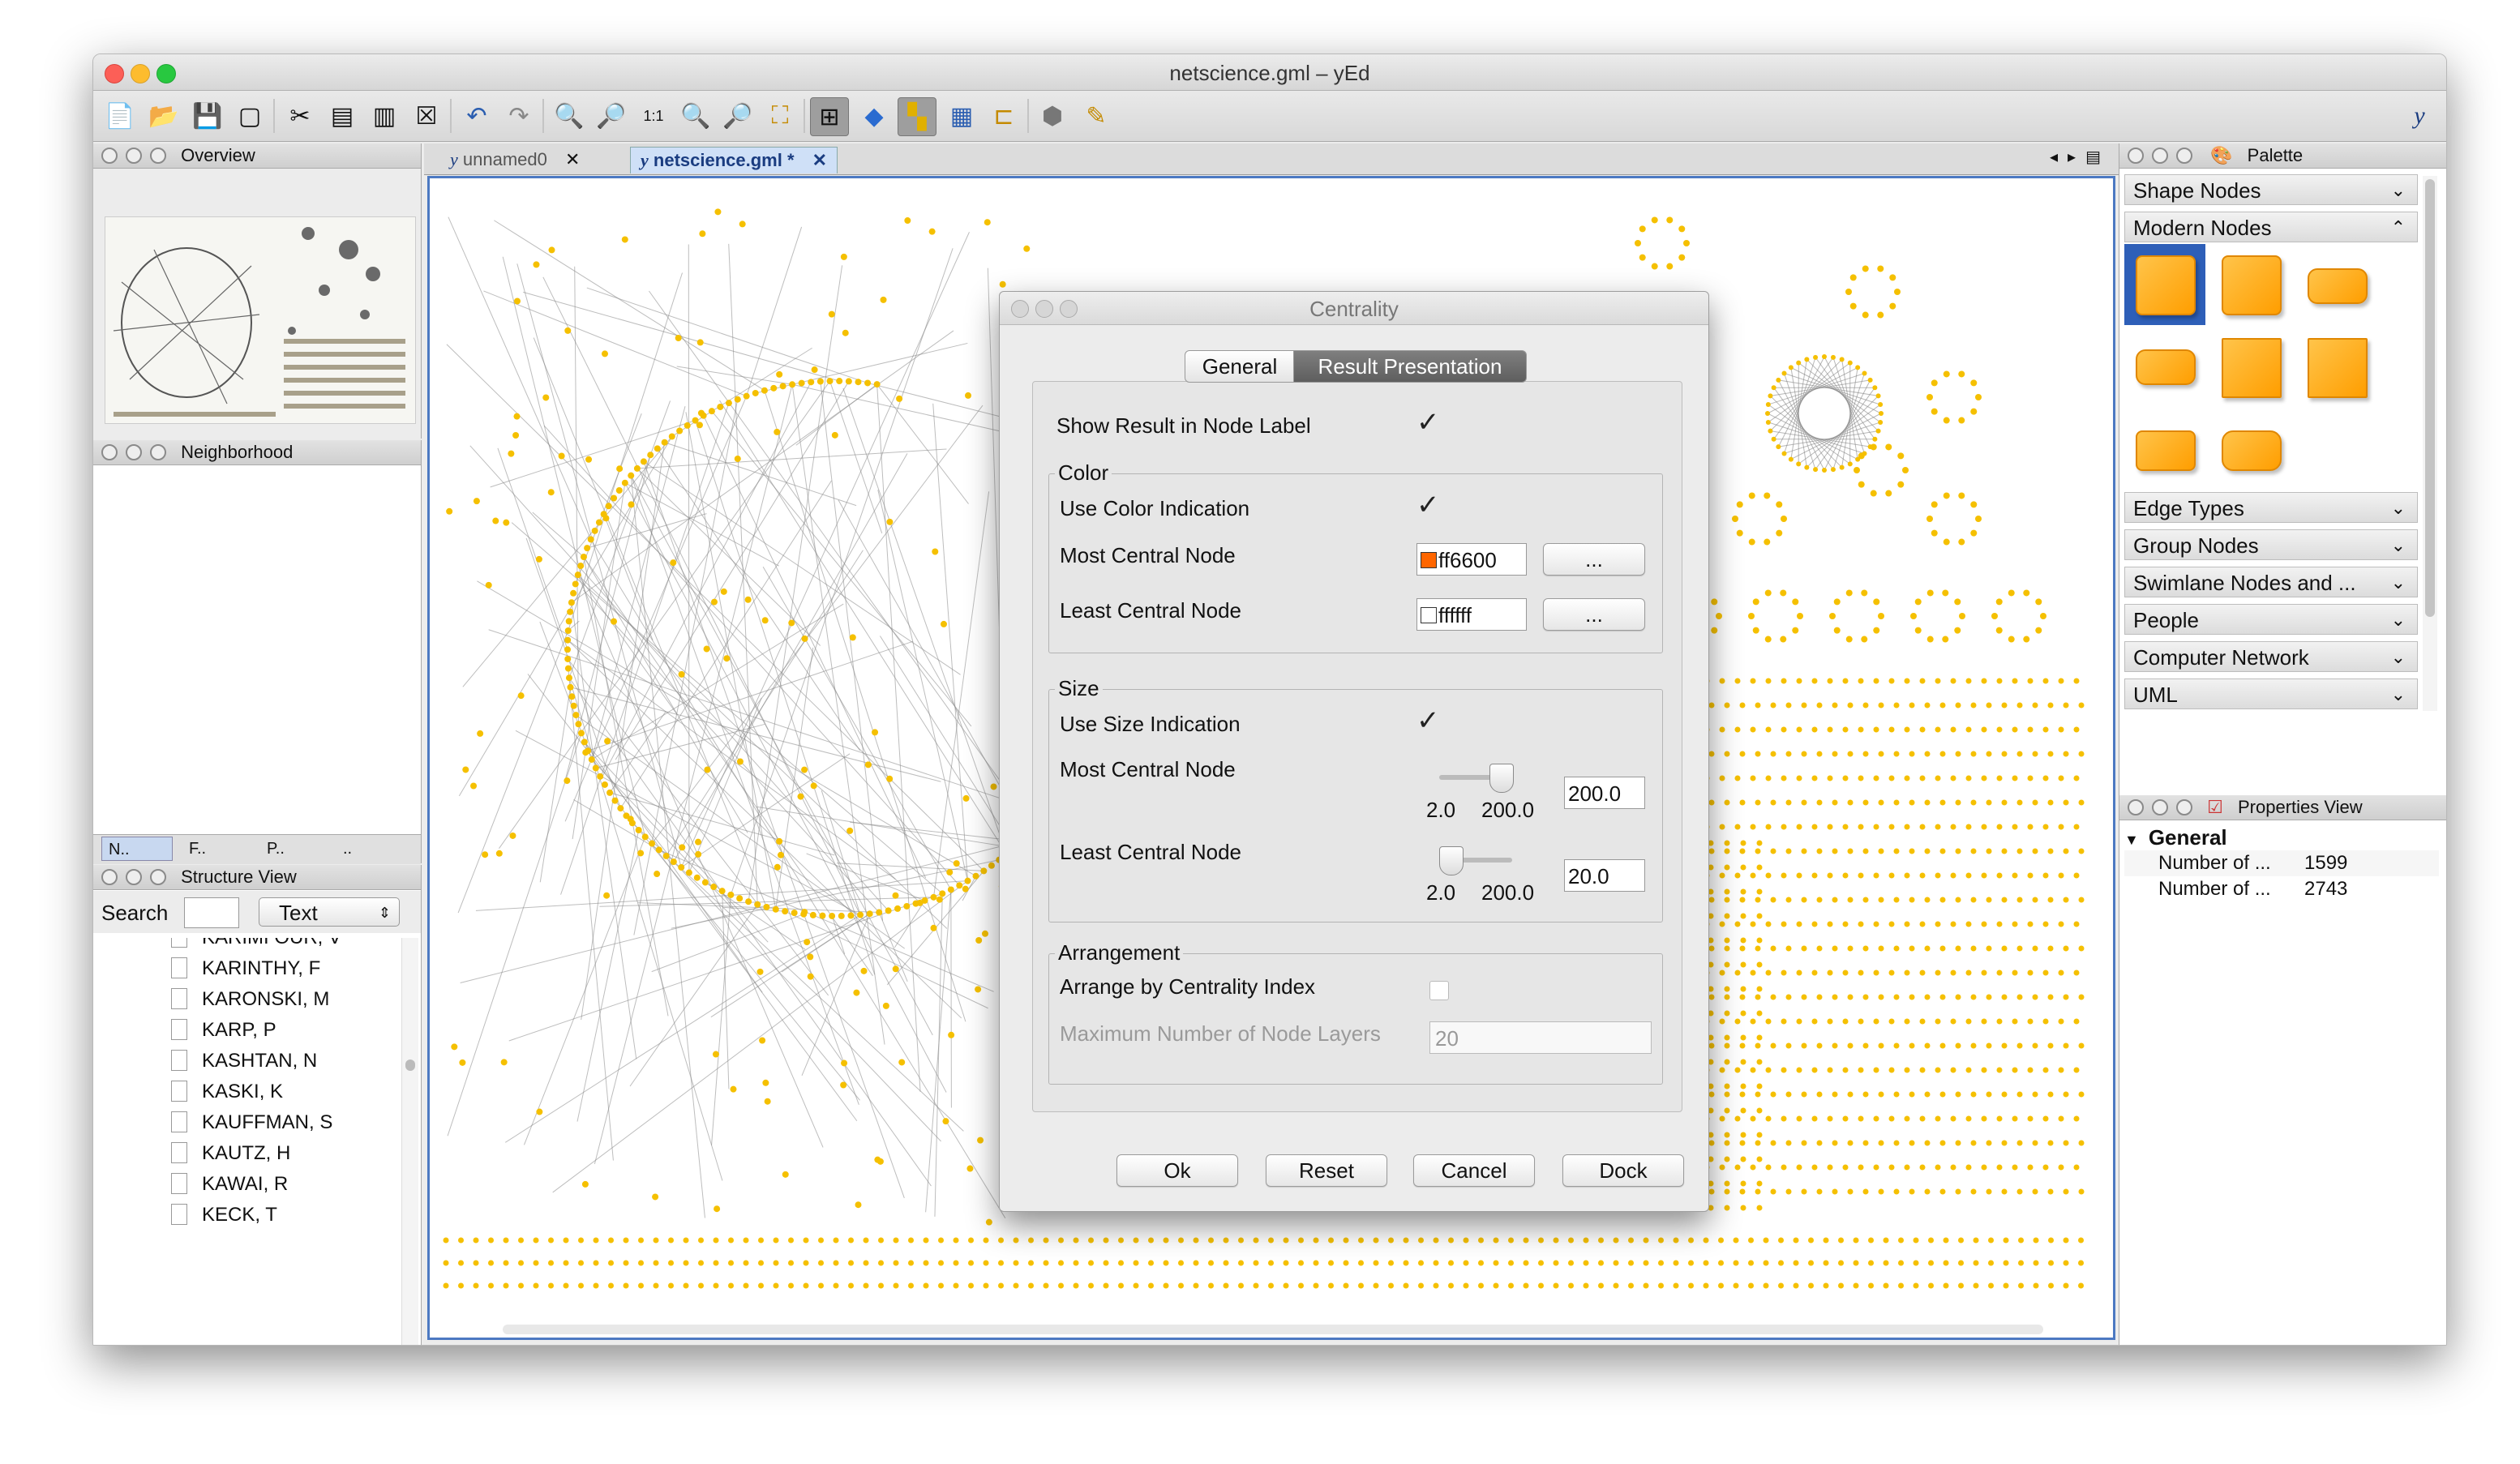  I want to click on palette-section-uml: UML ⌄, so click(2271, 693).